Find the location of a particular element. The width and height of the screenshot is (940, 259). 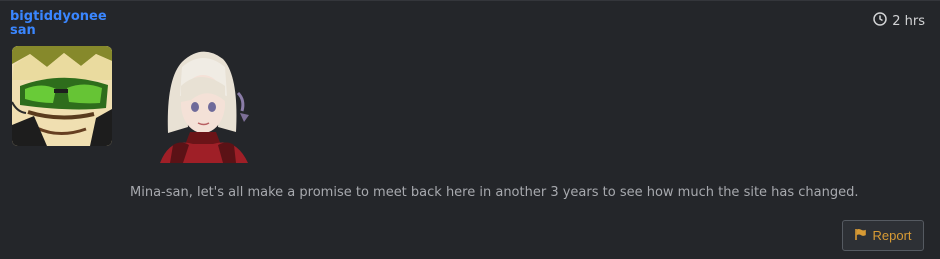

flag-icon is located at coordinates (860, 236).